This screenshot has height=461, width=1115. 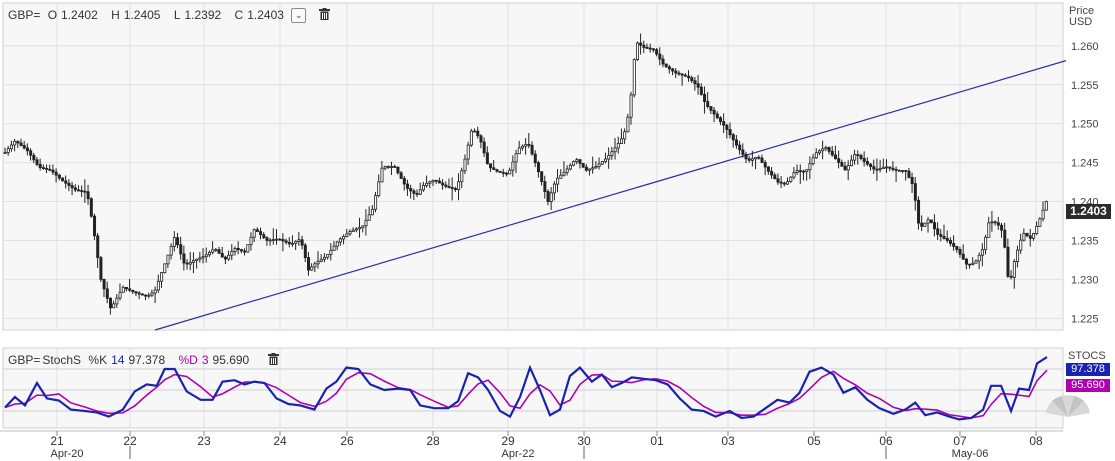 I want to click on x-tick-label: 26, so click(x=347, y=441).